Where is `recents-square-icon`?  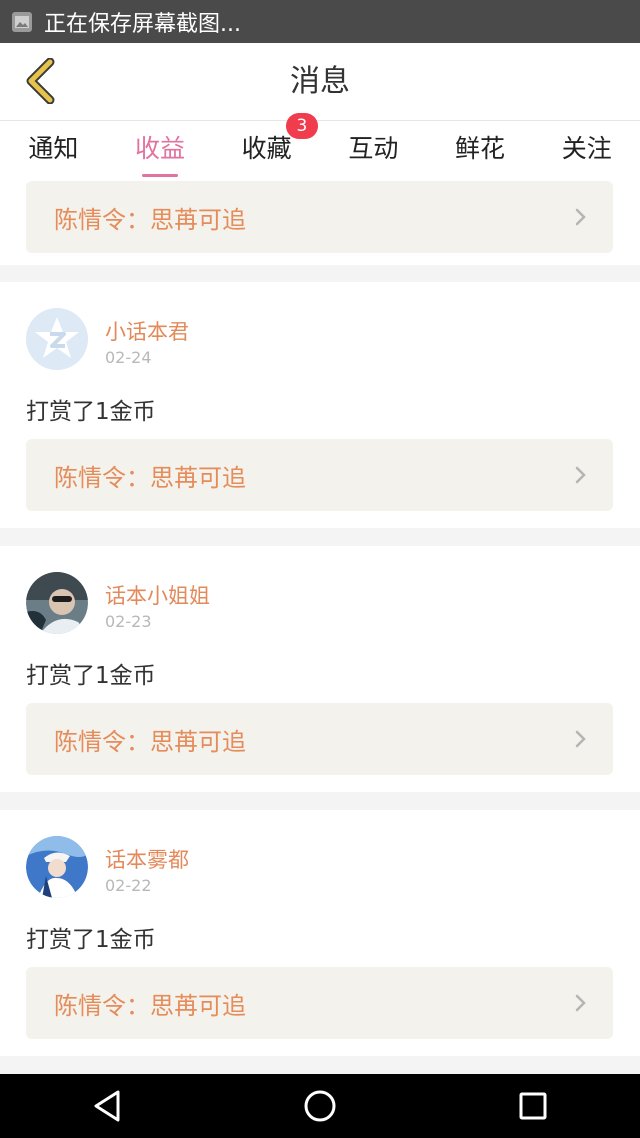
recents-square-icon is located at coordinates (533, 1106).